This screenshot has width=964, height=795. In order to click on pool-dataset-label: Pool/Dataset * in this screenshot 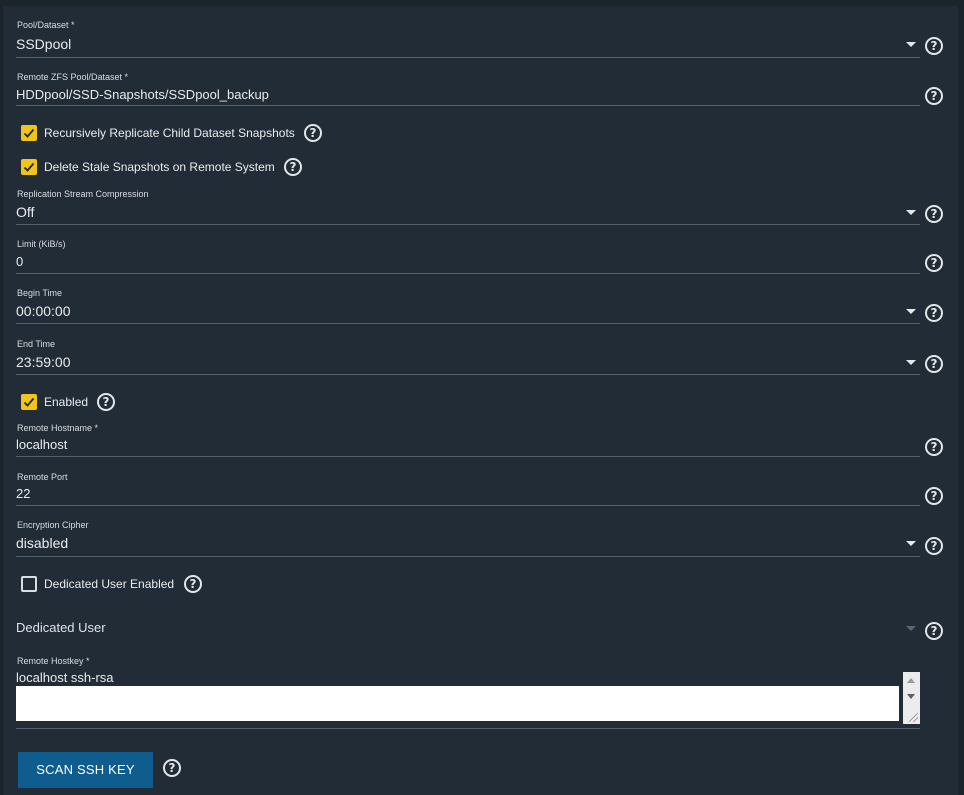, I will do `click(46, 25)`.